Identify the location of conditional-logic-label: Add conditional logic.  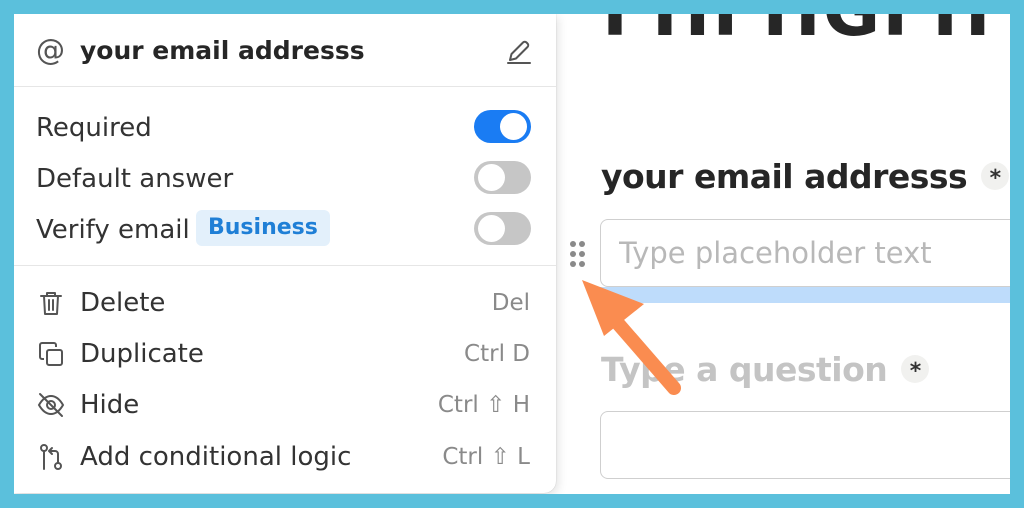
(216, 457).